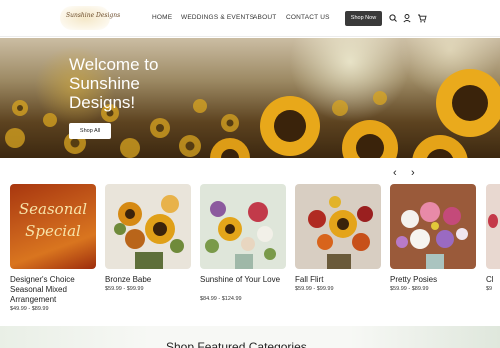 The height and width of the screenshot is (348, 500). Describe the element at coordinates (413, 173) in the screenshot. I see `carousel-next-button: ›` at that location.